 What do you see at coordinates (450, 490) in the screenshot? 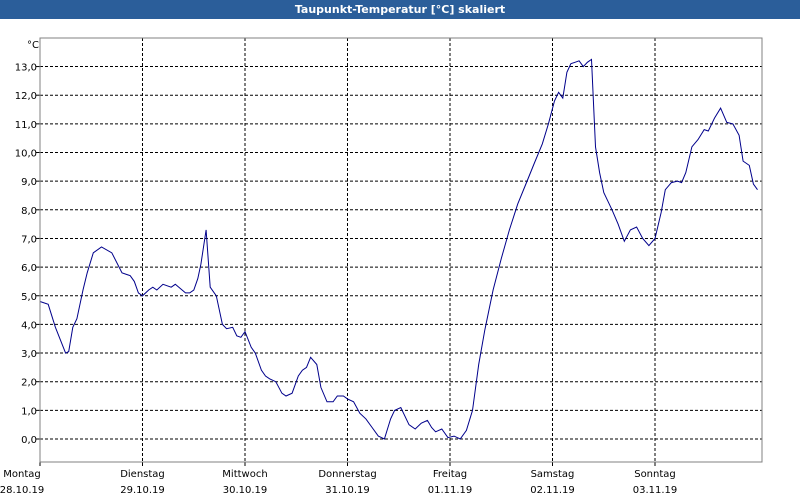
I see `x-tick-date: 01.11.19` at bounding box center [450, 490].